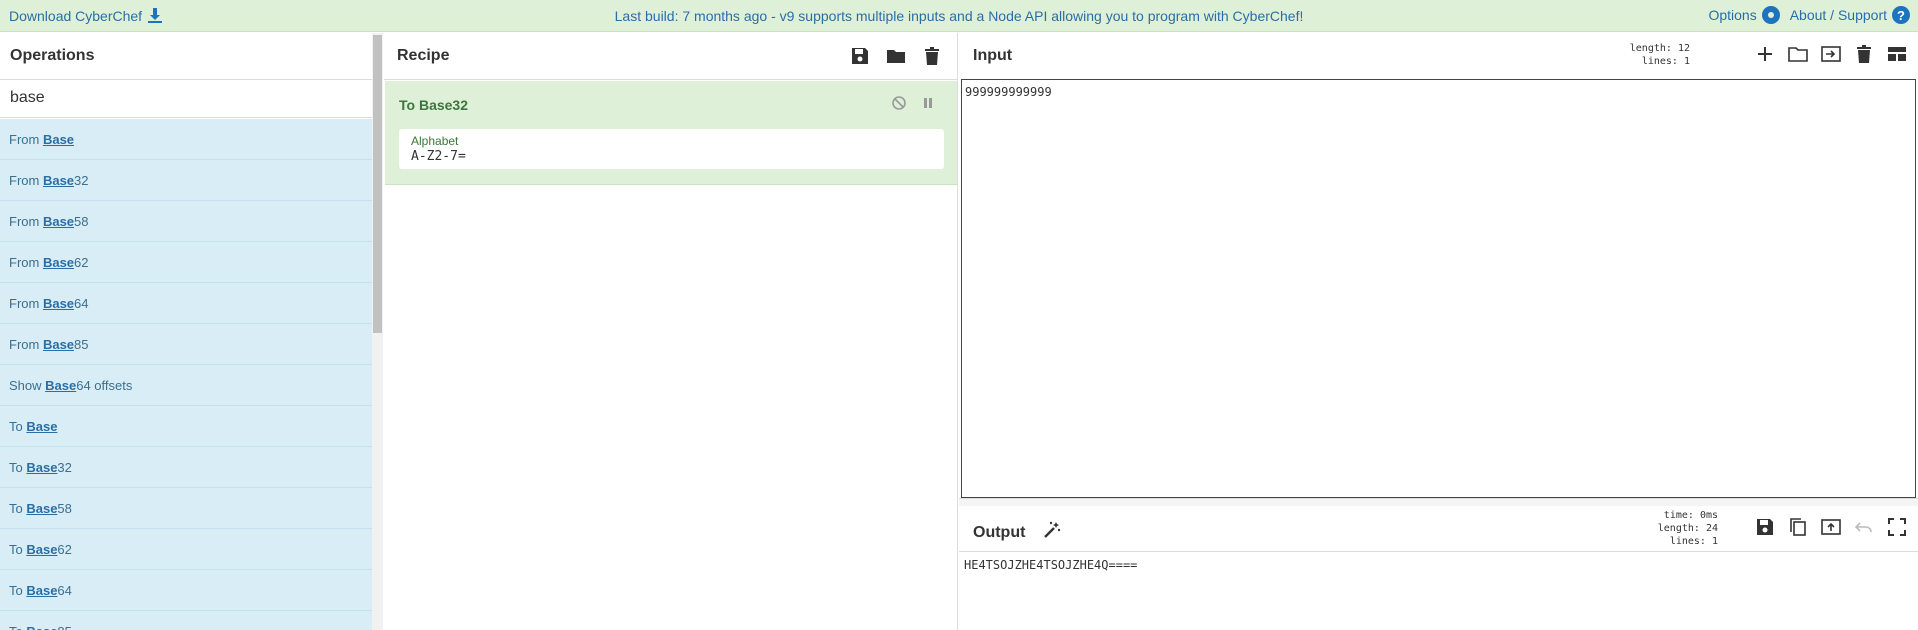  I want to click on download-link: Download CyberChef, so click(86, 16).